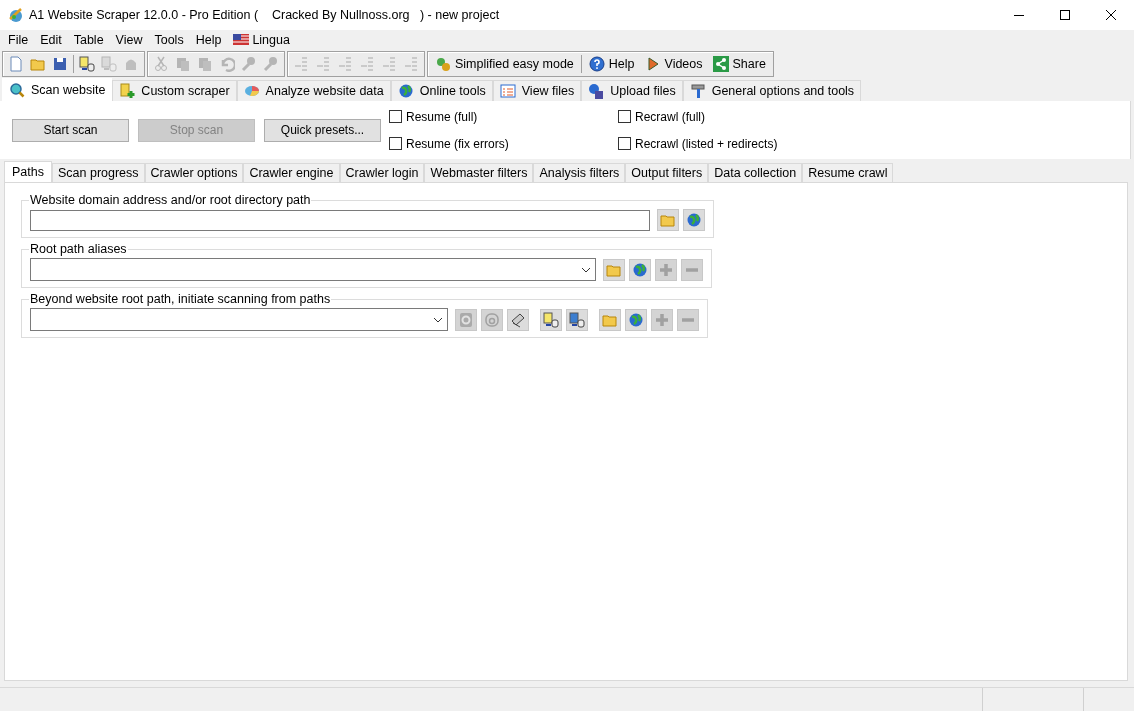 This screenshot has height=711, width=1134. What do you see at coordinates (632, 90) in the screenshot?
I see `tab: Upload files` at bounding box center [632, 90].